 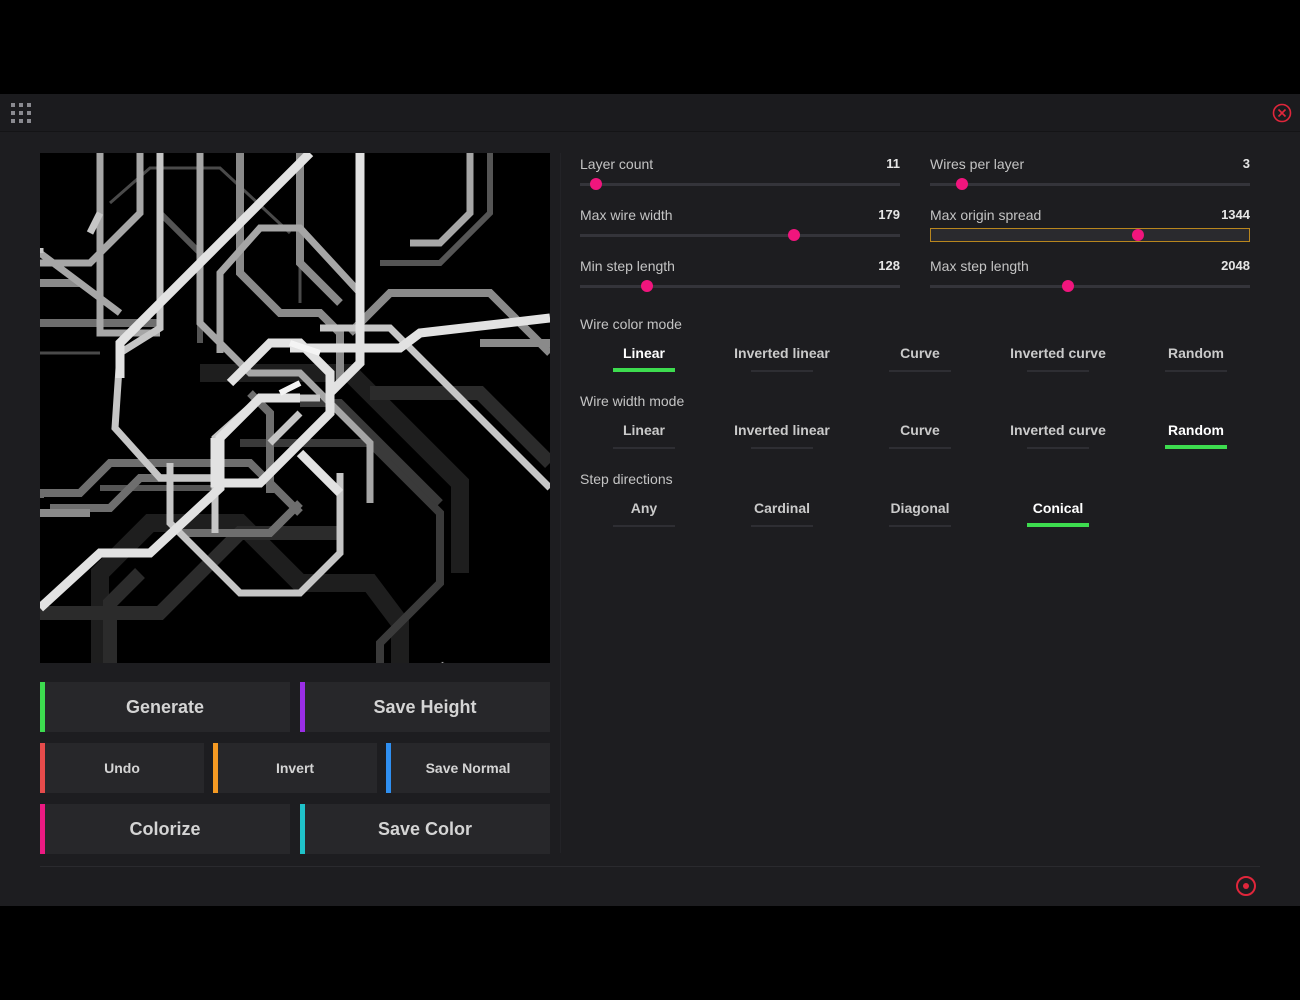 I want to click on option-diagonal: Diagonal, so click(x=920, y=513).